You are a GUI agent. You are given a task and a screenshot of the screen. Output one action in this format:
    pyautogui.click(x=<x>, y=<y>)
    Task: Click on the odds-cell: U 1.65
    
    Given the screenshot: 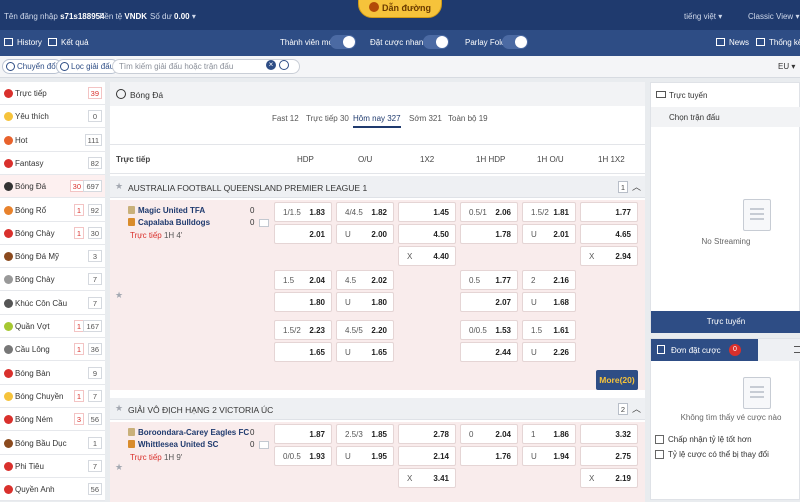 What is the action you would take?
    pyautogui.click(x=365, y=352)
    